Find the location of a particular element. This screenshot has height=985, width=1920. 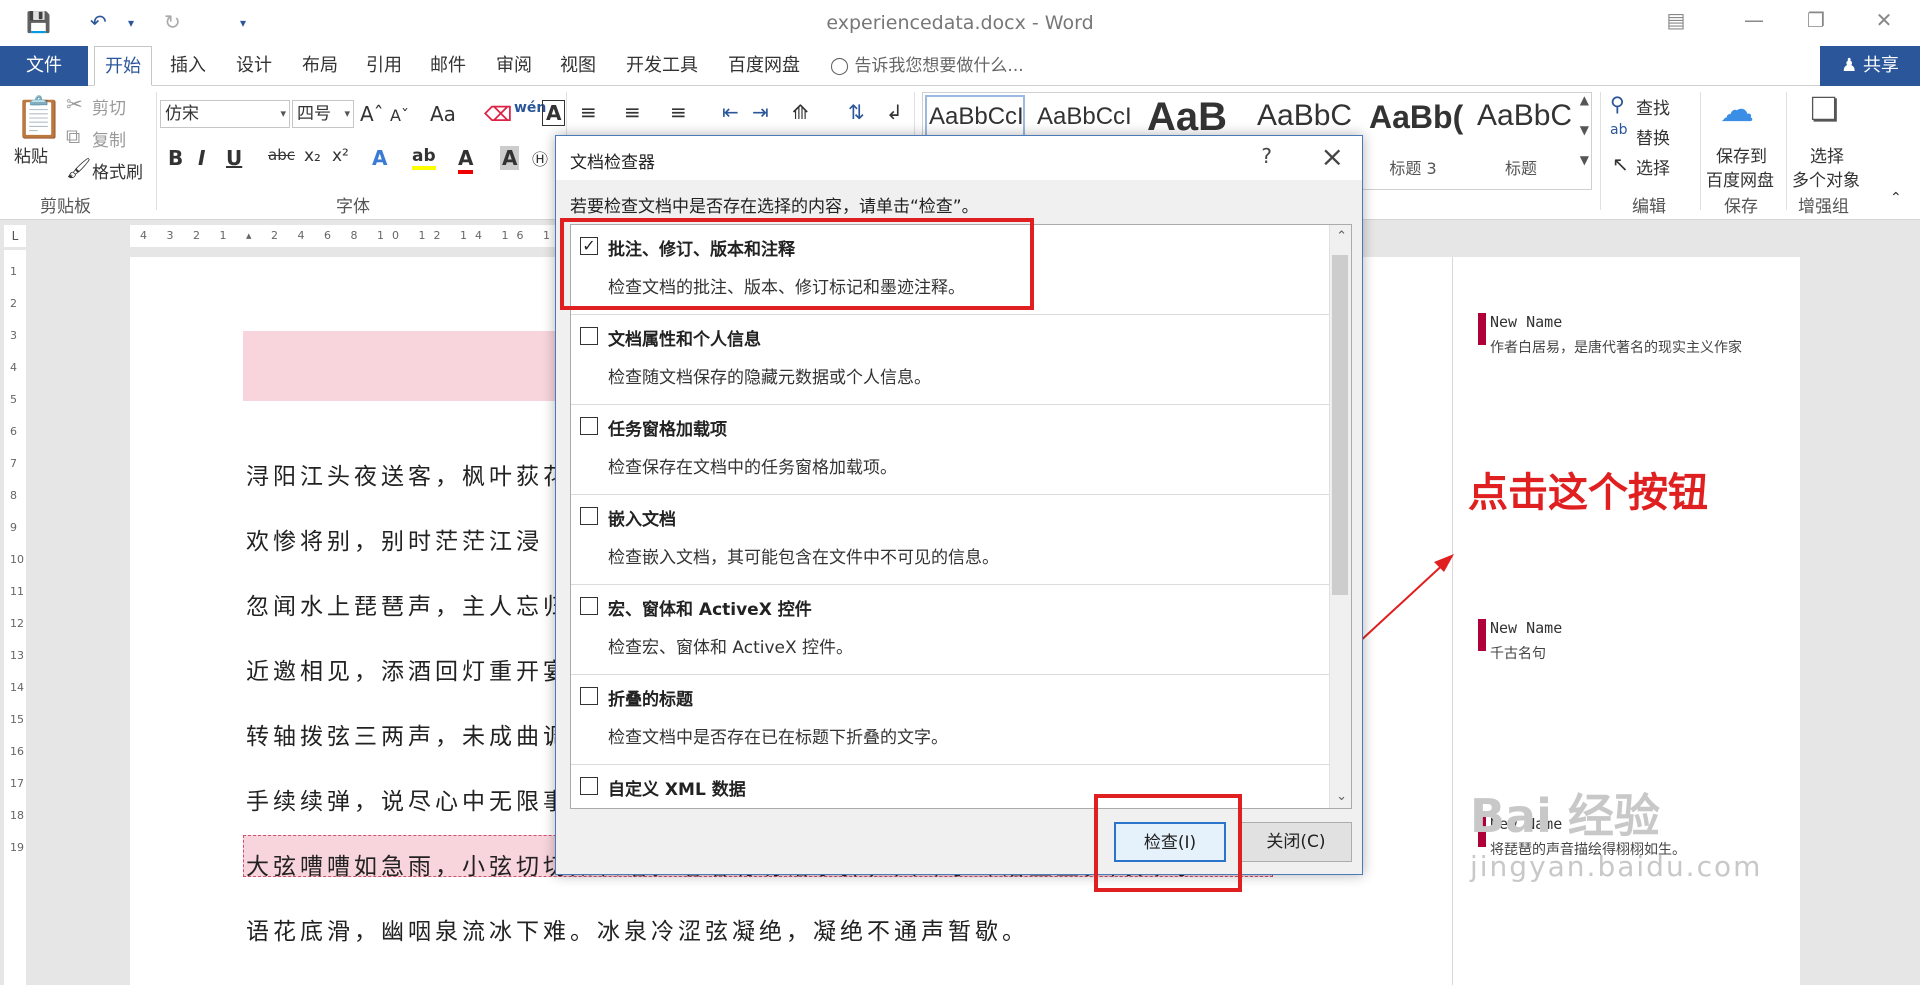

subscript-button: x₂ is located at coordinates (312, 156).